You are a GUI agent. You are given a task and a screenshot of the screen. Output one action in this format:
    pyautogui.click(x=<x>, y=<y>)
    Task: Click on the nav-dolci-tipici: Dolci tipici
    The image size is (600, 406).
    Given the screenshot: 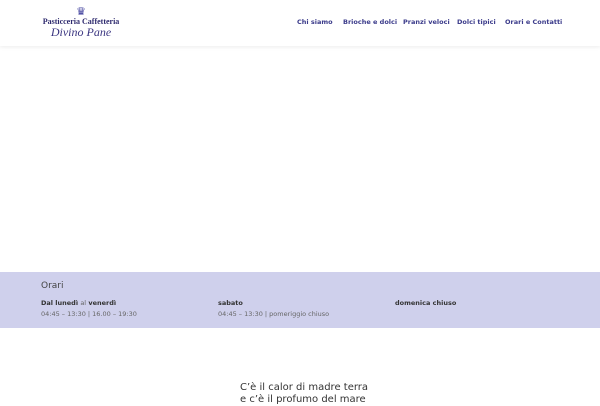 What is the action you would take?
    pyautogui.click(x=476, y=22)
    